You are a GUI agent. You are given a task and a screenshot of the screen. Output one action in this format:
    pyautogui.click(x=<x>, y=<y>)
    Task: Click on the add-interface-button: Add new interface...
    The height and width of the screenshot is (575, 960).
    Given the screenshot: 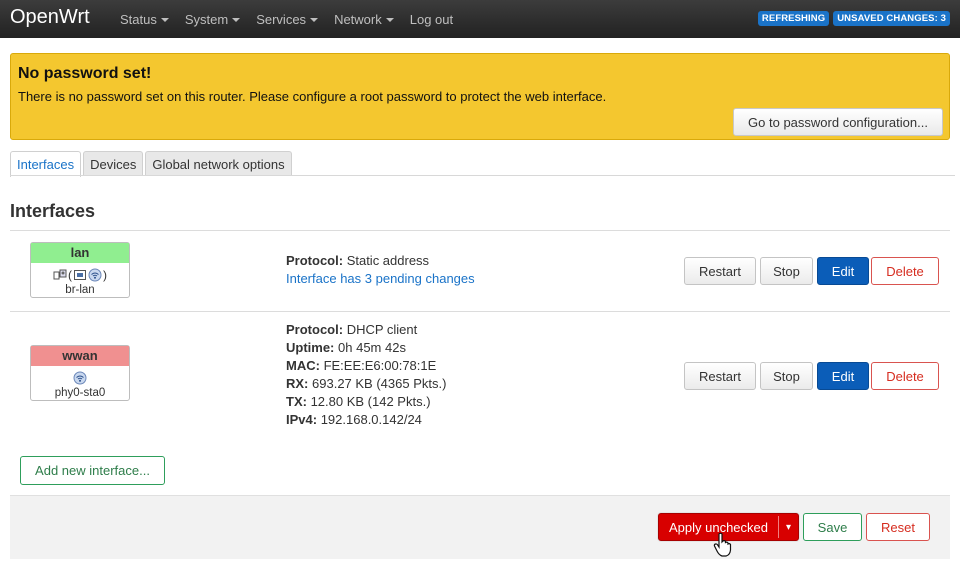 What is the action you would take?
    pyautogui.click(x=92, y=470)
    